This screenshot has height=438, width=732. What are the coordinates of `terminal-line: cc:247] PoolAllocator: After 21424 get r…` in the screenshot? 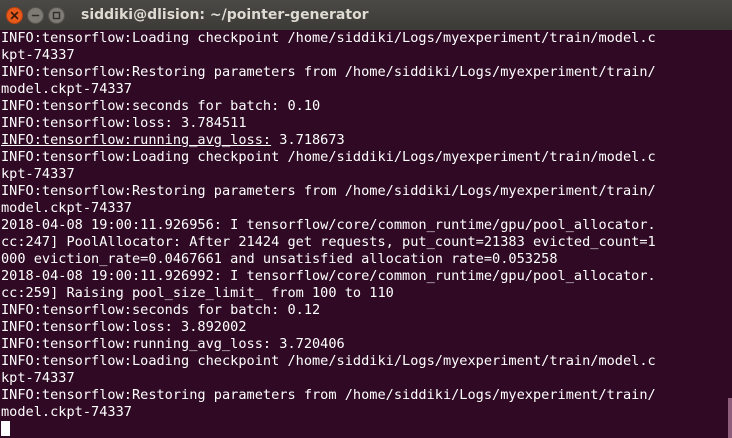 It's located at (328, 242).